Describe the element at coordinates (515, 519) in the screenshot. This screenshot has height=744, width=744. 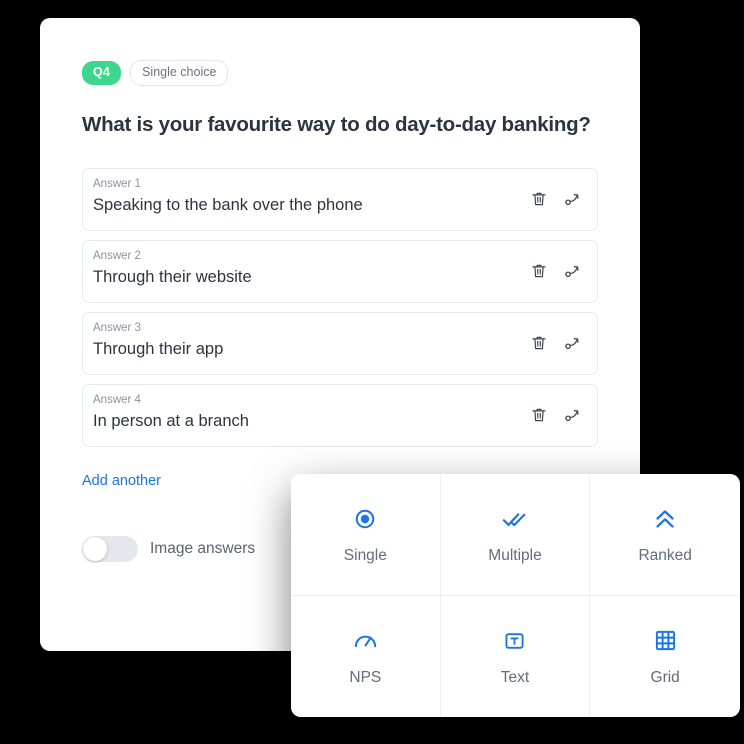
I see `double-check-icon` at that location.